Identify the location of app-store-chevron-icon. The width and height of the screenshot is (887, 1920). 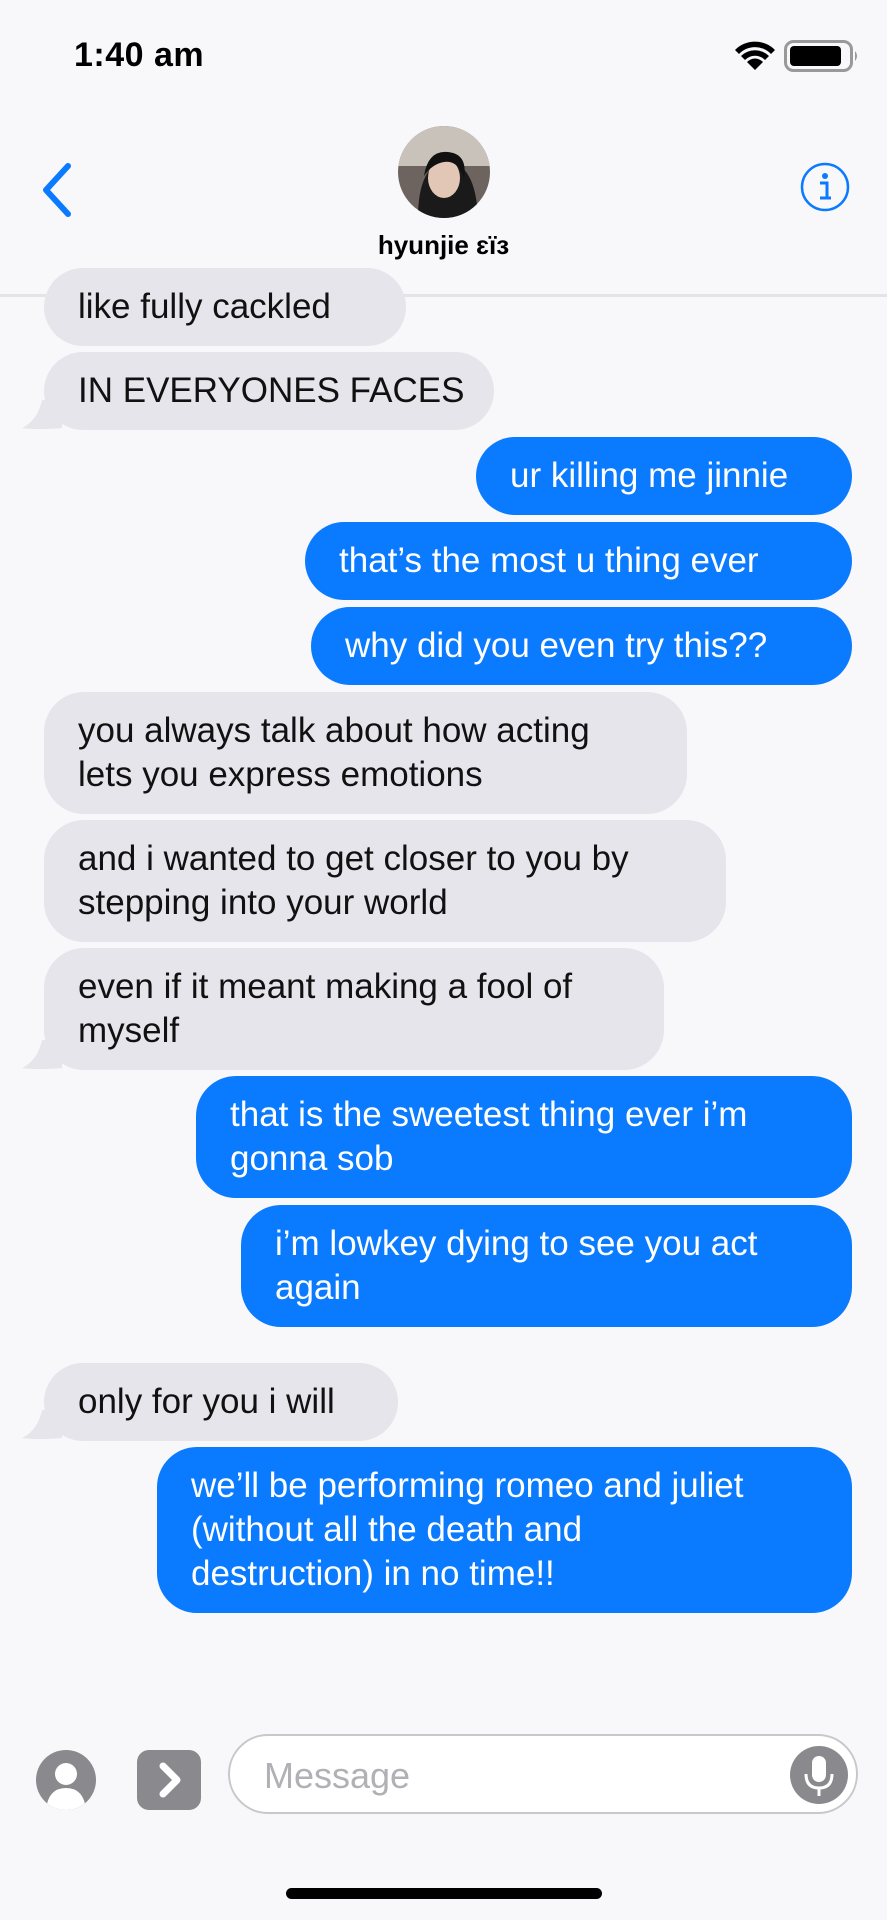
(170, 1780).